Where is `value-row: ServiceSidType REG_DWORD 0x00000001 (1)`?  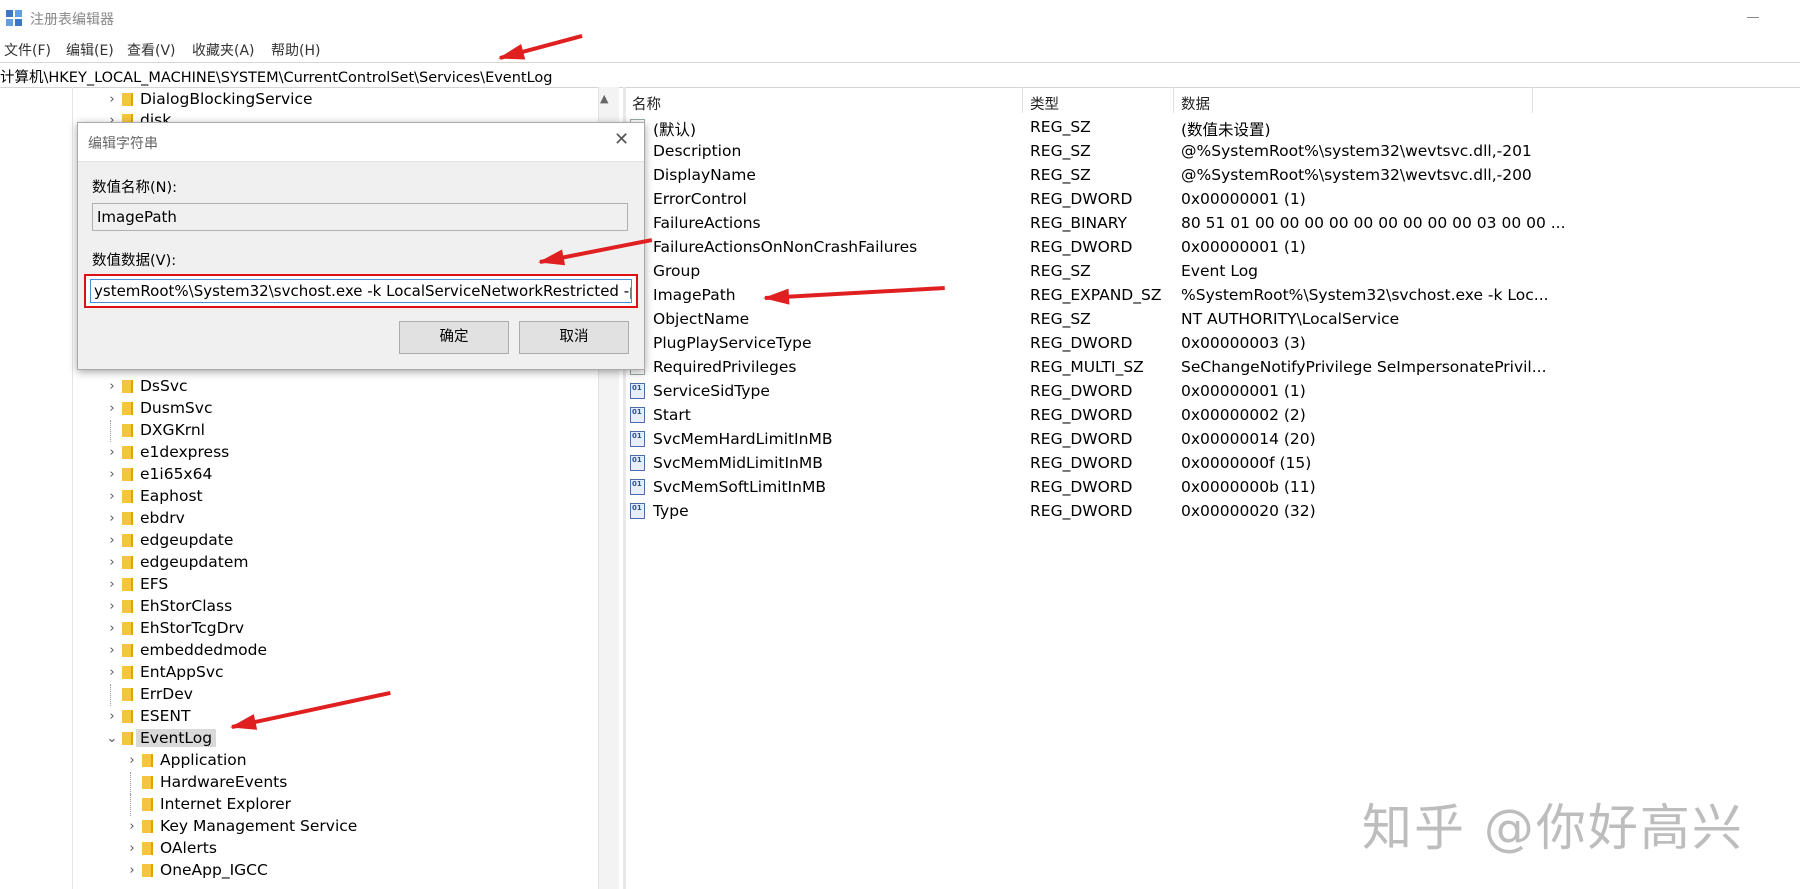
value-row: ServiceSidType REG_DWORD 0x00000001 (1) is located at coordinates (1126, 392).